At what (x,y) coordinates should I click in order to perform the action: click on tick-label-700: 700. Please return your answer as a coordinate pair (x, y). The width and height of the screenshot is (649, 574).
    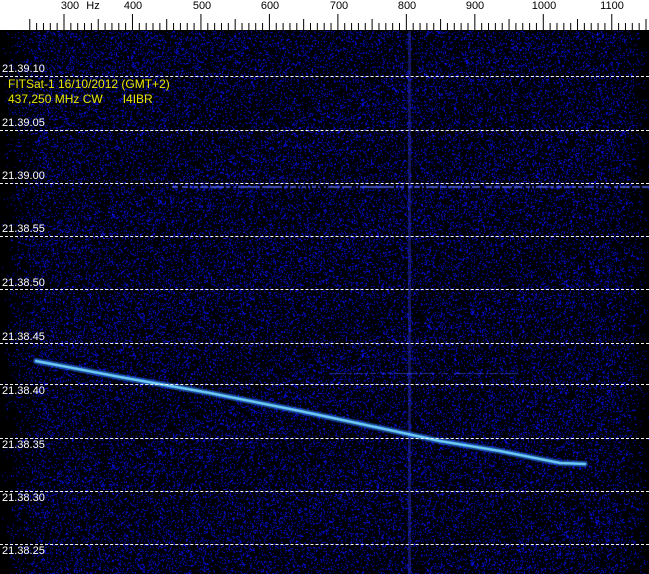
    Looking at the image, I should click on (339, 6).